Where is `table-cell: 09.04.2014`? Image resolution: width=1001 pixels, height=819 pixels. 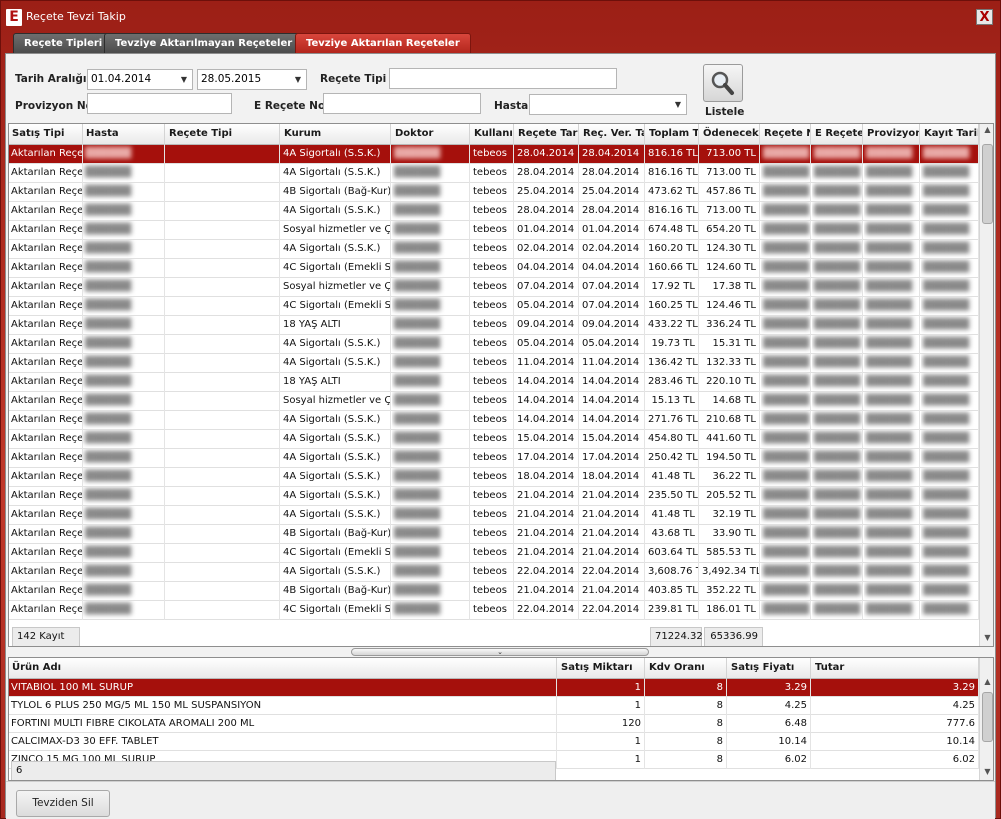
table-cell: 09.04.2014 is located at coordinates (547, 325).